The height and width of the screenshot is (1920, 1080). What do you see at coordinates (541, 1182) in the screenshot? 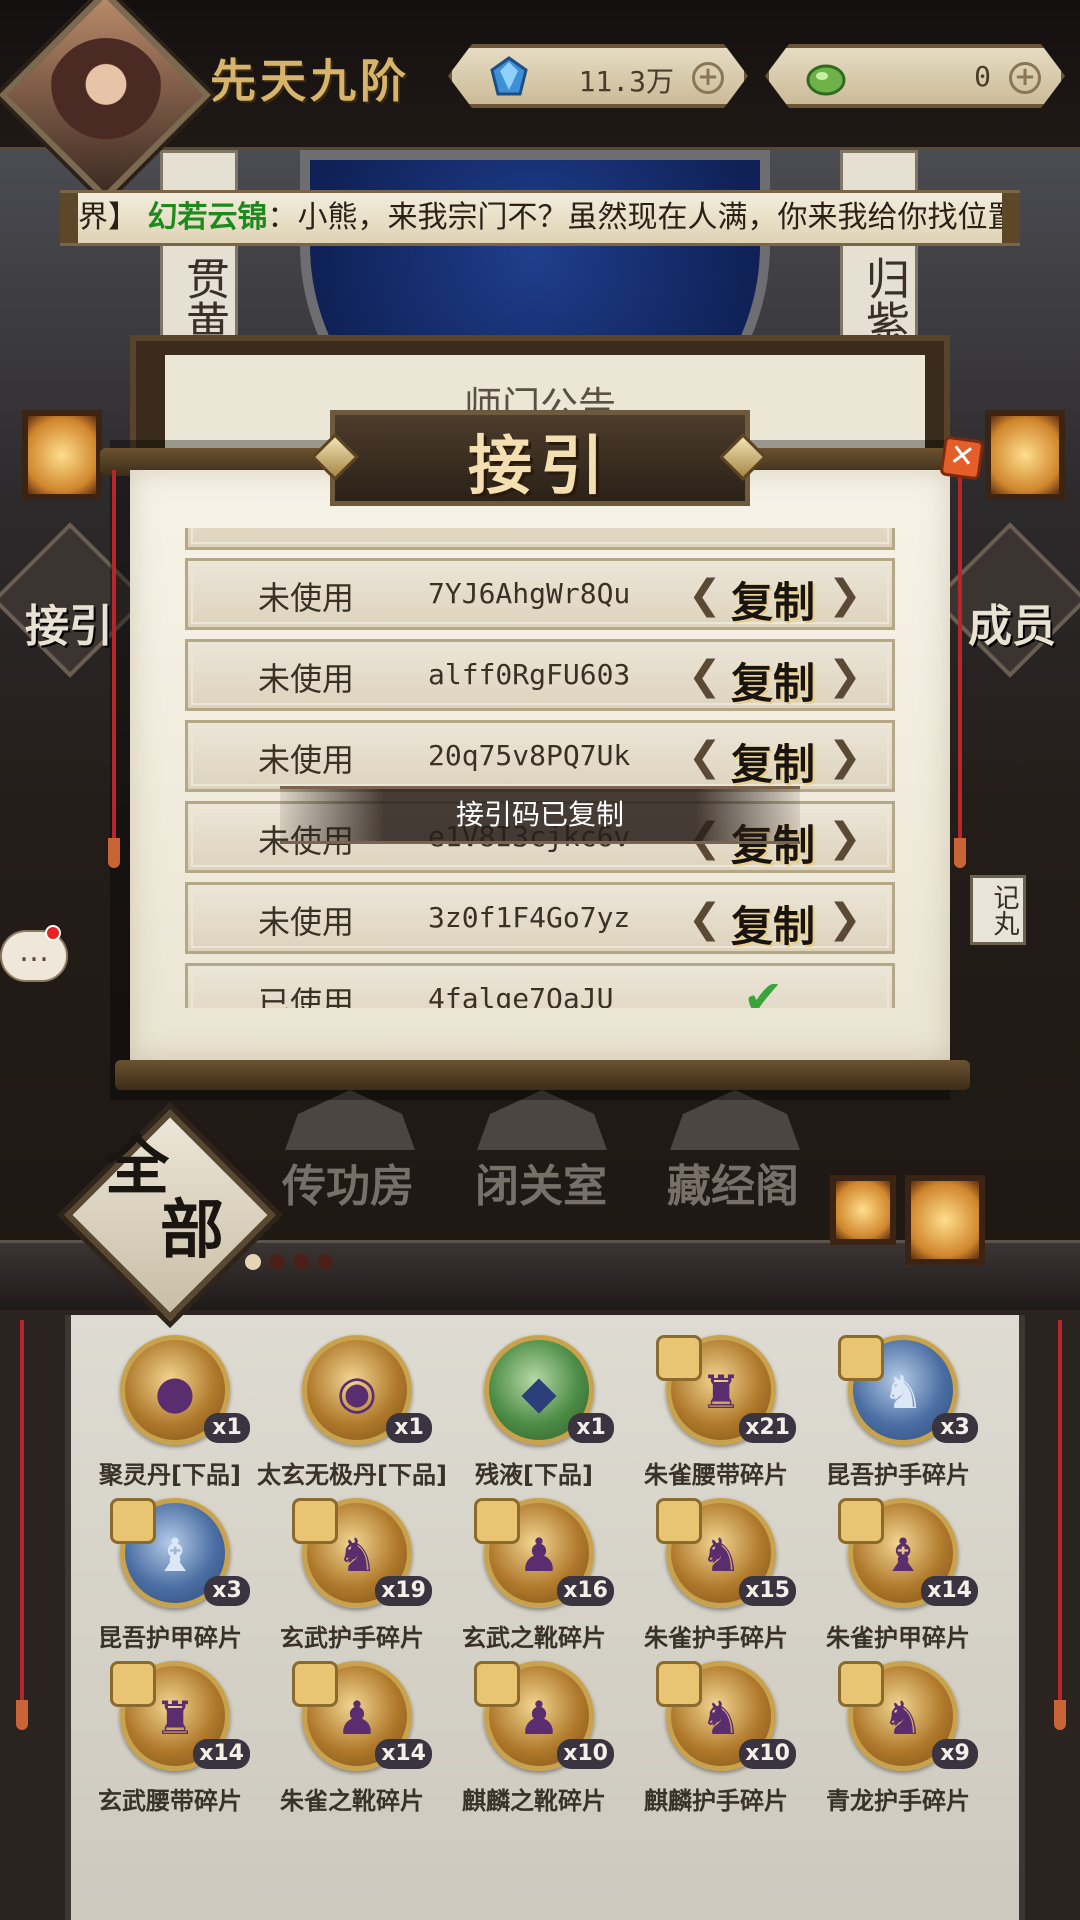
I see `room-tab-seclusion: 闭关室` at bounding box center [541, 1182].